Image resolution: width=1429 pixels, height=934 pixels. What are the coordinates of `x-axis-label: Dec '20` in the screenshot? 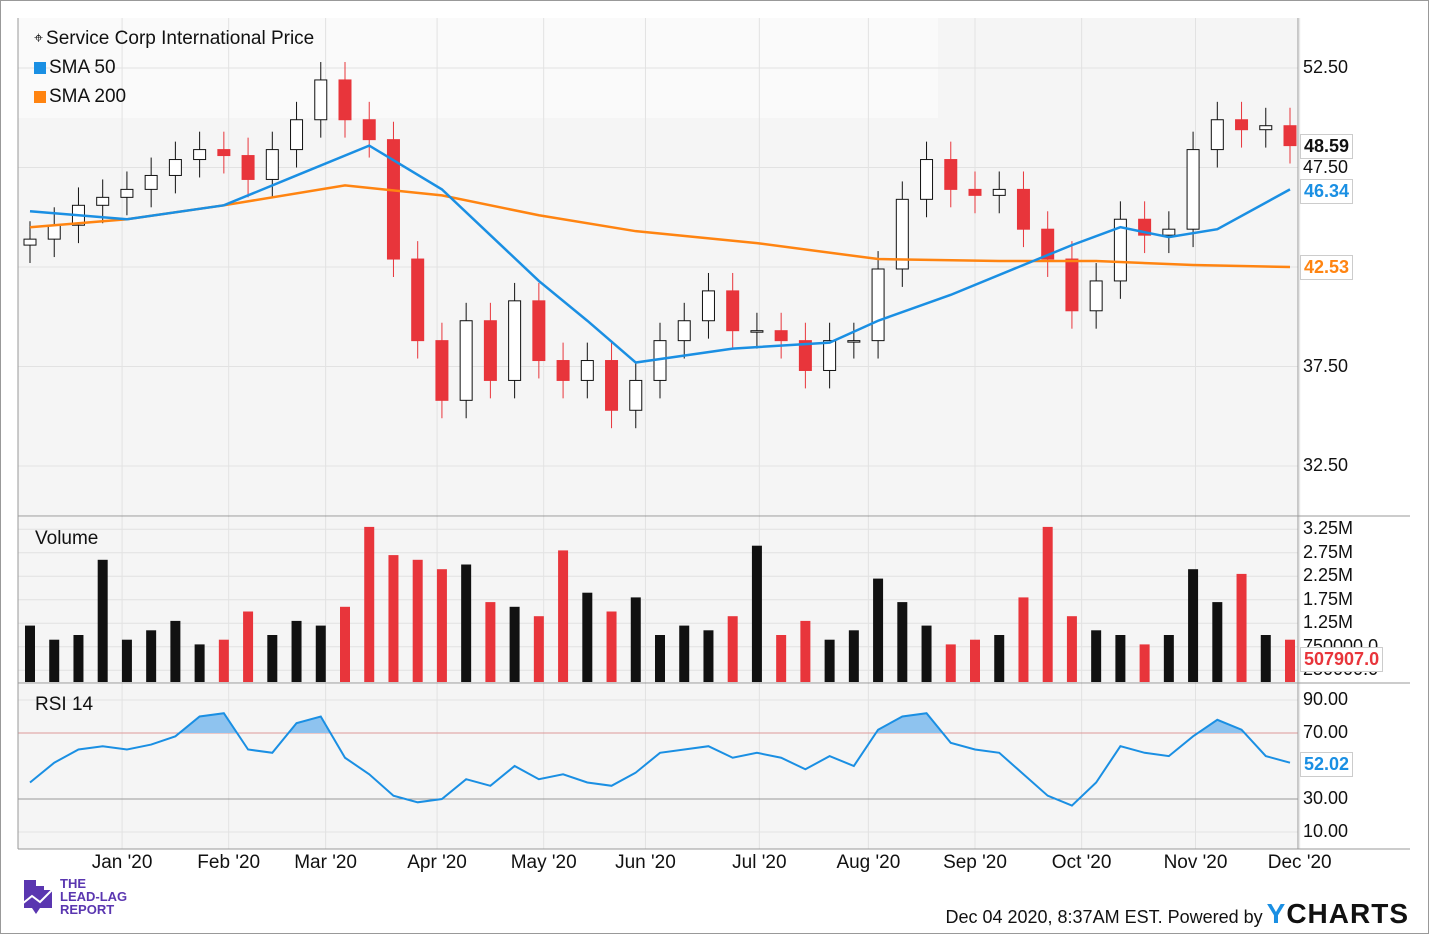 It's located at (1299, 862).